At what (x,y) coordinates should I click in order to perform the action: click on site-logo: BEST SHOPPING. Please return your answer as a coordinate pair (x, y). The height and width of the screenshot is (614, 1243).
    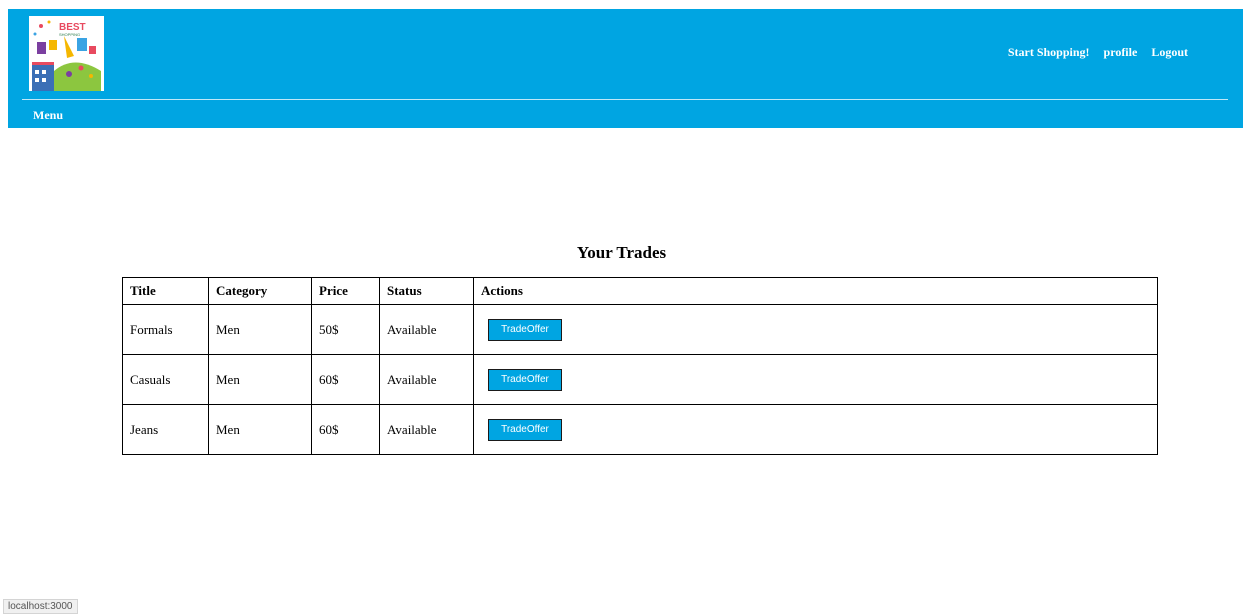
    Looking at the image, I should click on (66, 53).